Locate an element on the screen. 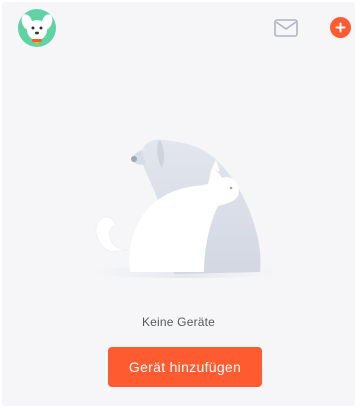 The height and width of the screenshot is (408, 358). empty-state-message: Keine Geräte is located at coordinates (178, 322).